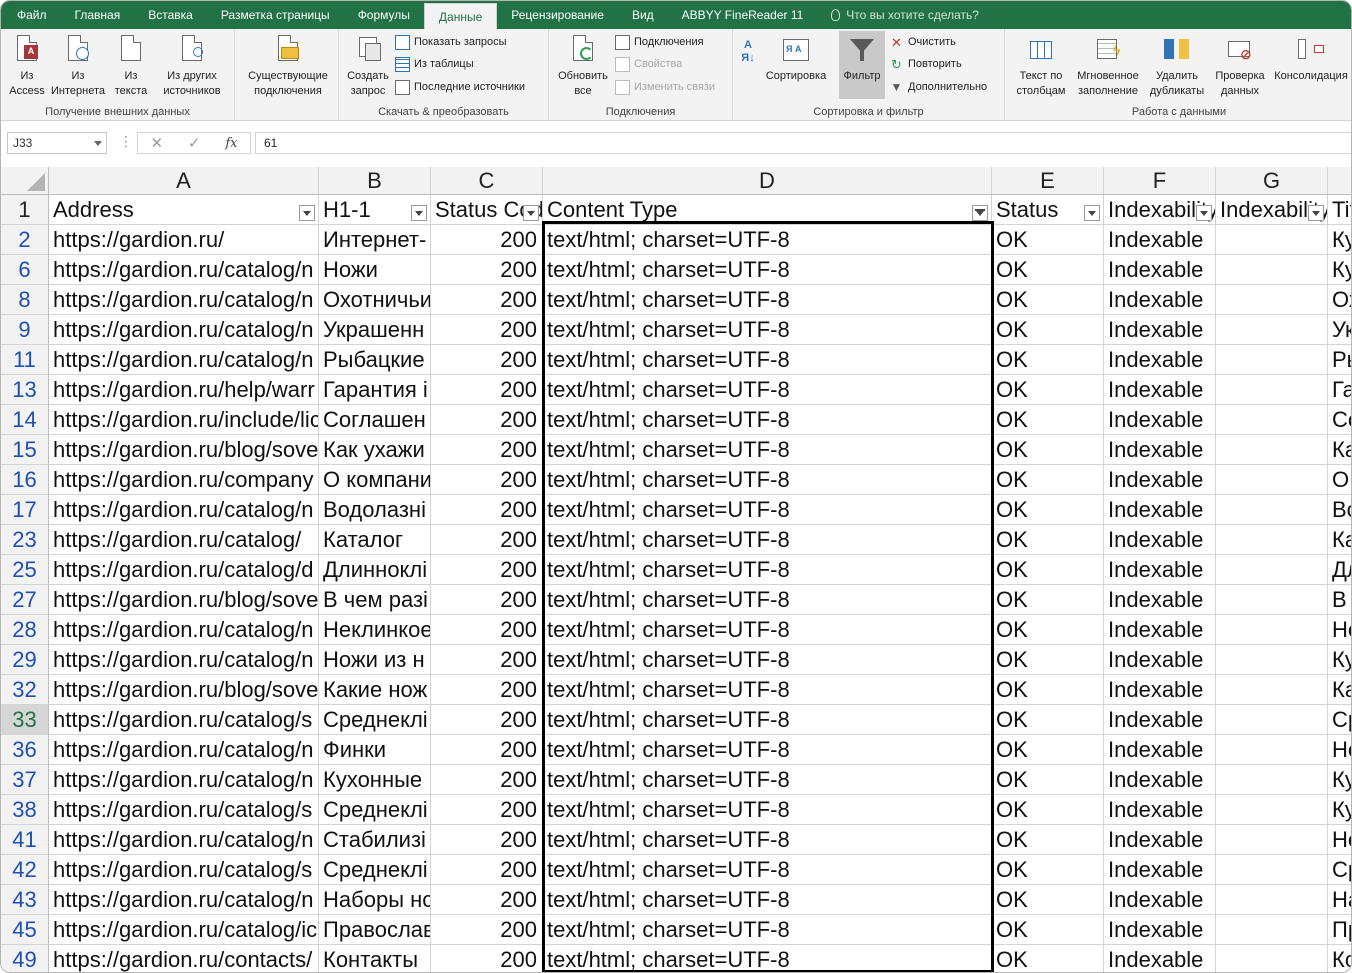 The height and width of the screenshot is (973, 1352). What do you see at coordinates (170, 15) in the screenshot?
I see `tab-insert: Вставка` at bounding box center [170, 15].